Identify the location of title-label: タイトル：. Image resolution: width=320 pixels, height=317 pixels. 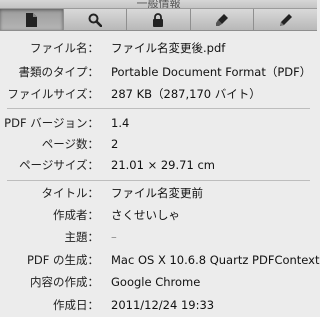
(70, 193).